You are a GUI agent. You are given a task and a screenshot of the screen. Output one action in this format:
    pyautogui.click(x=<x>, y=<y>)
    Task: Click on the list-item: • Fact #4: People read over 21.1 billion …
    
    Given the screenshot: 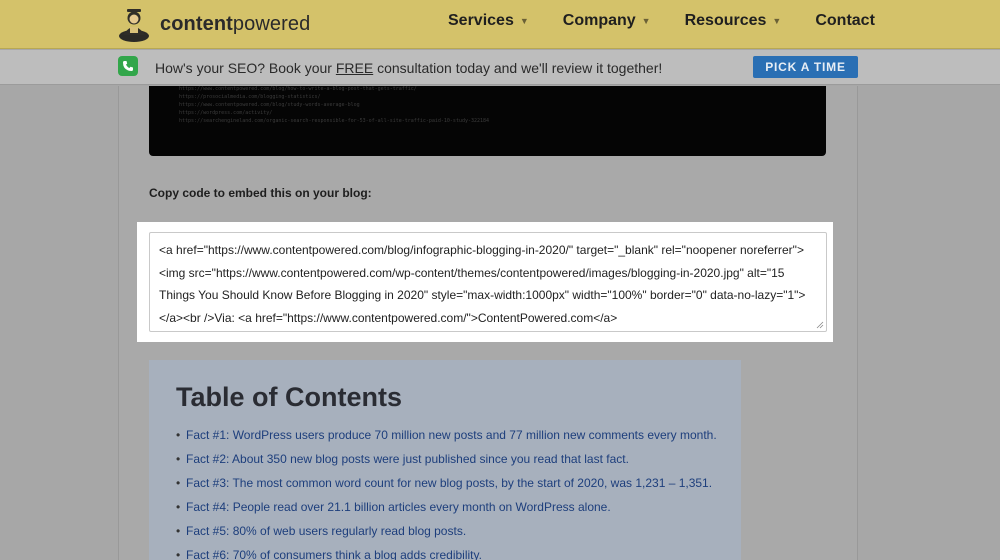 What is the action you would take?
    pyautogui.click(x=446, y=511)
    